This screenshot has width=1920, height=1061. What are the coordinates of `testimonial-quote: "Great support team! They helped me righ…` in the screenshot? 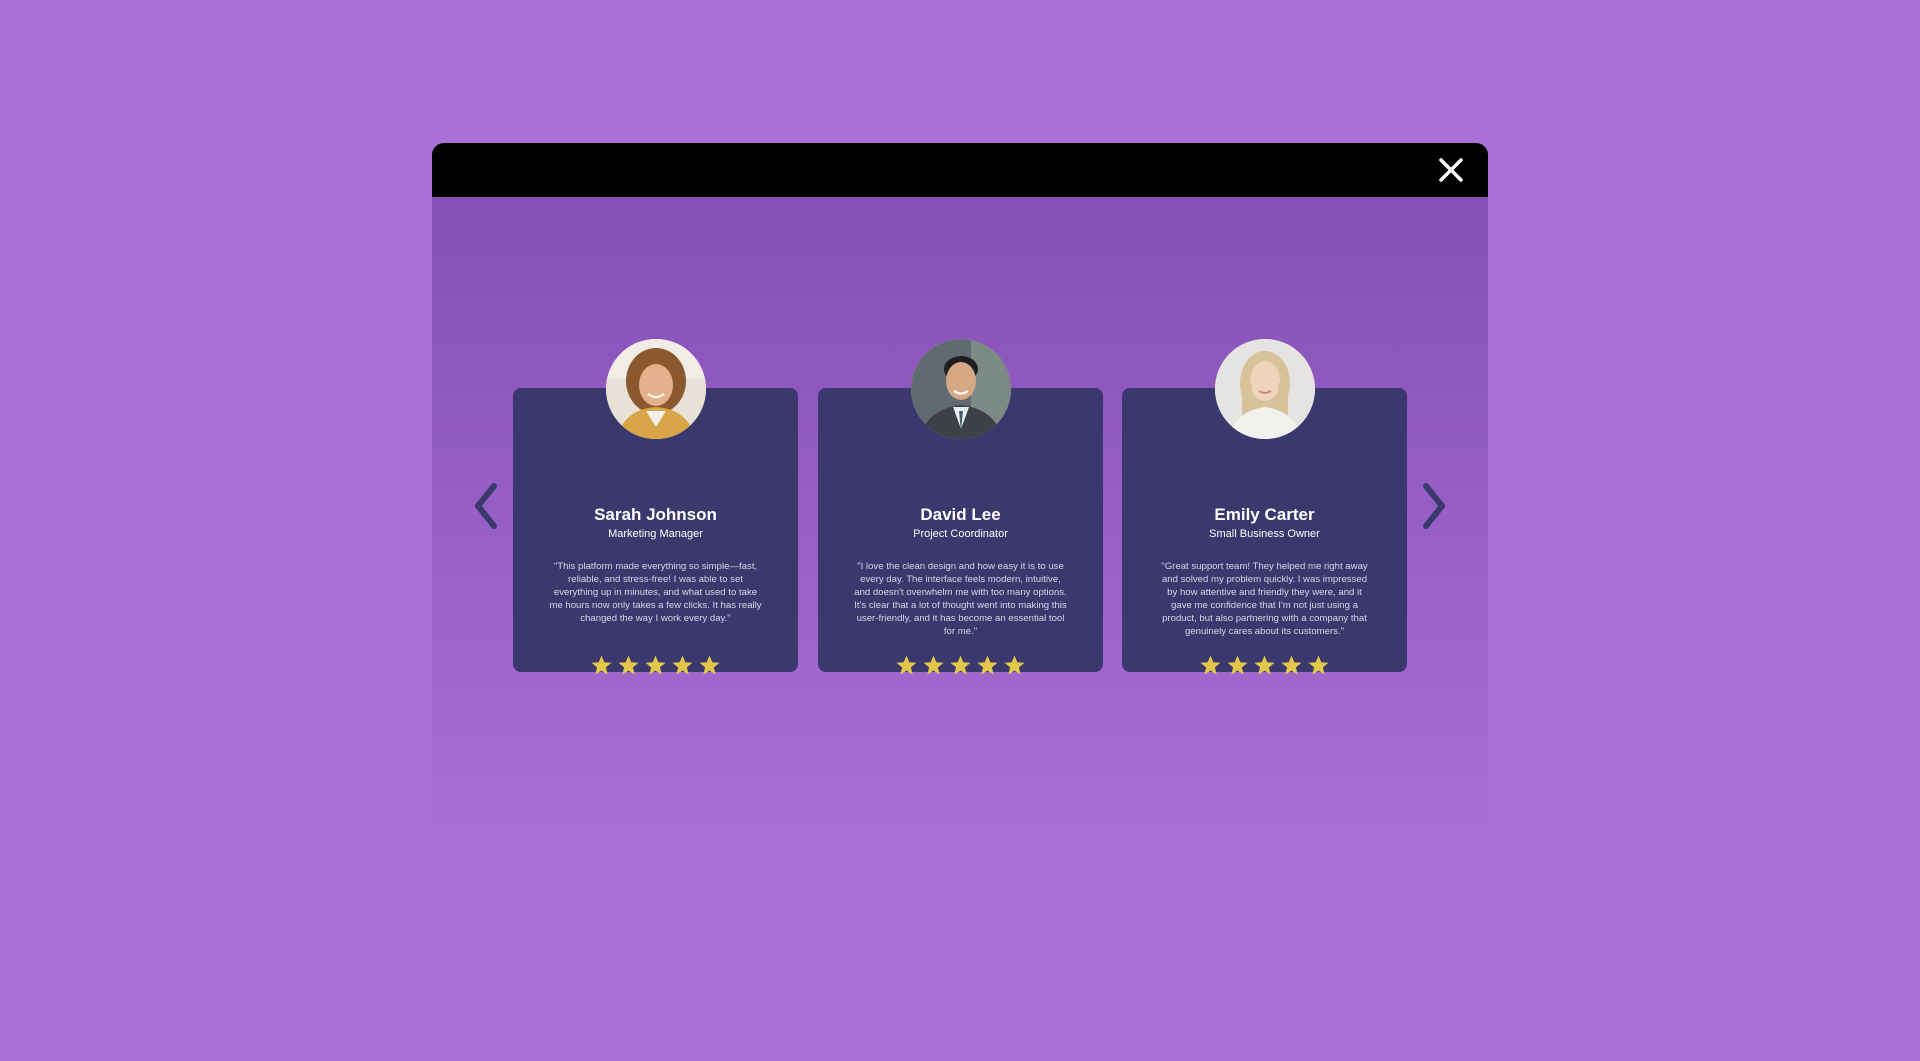 It's located at (1264, 599).